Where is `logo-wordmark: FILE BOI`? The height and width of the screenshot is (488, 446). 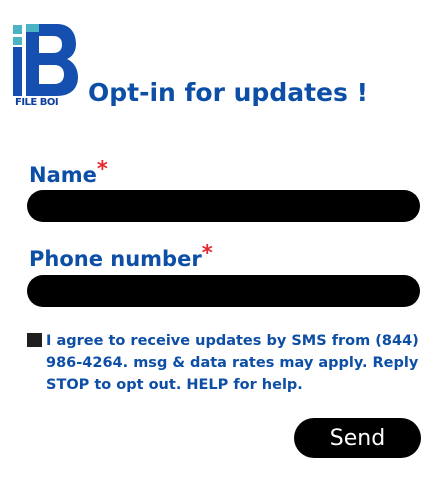
logo-wordmark: FILE BOI is located at coordinates (37, 102).